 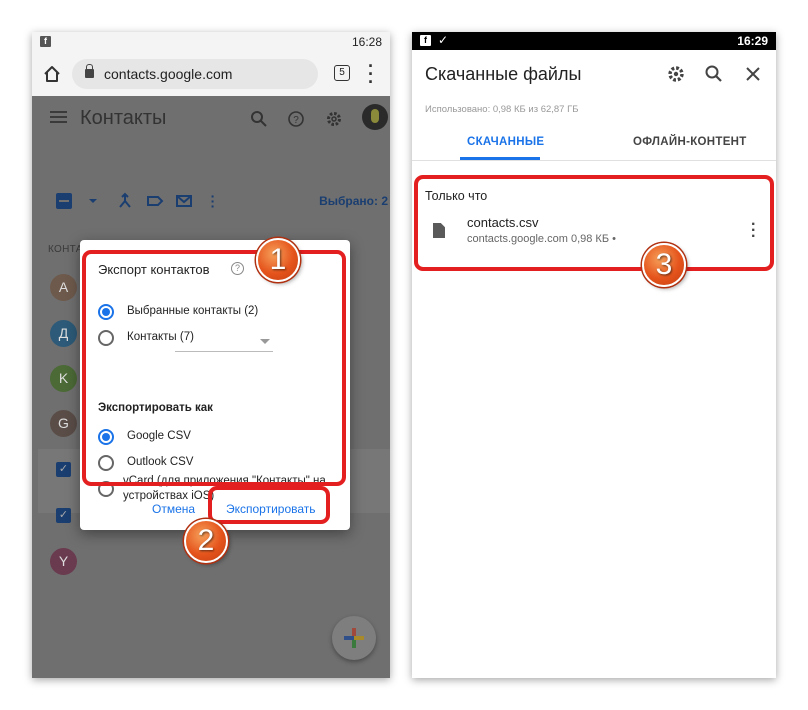 I want to click on home-icon, so click(x=52, y=74).